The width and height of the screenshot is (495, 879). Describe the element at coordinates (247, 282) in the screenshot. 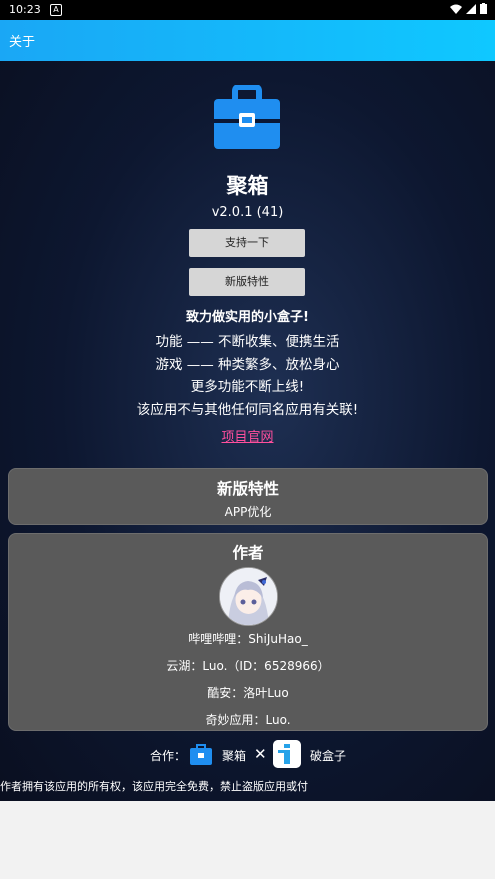

I see `new-features-button: 新版特性` at that location.